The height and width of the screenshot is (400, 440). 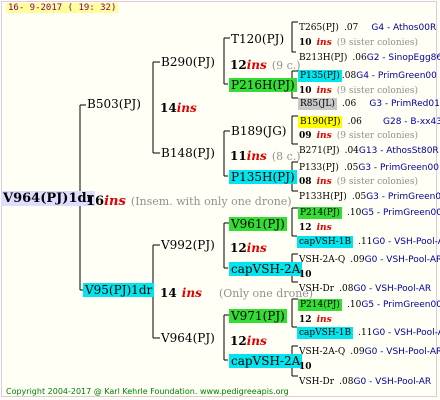 I want to click on root-ins-row: 16ins (Insem. with only one drone), so click(x=189, y=200).